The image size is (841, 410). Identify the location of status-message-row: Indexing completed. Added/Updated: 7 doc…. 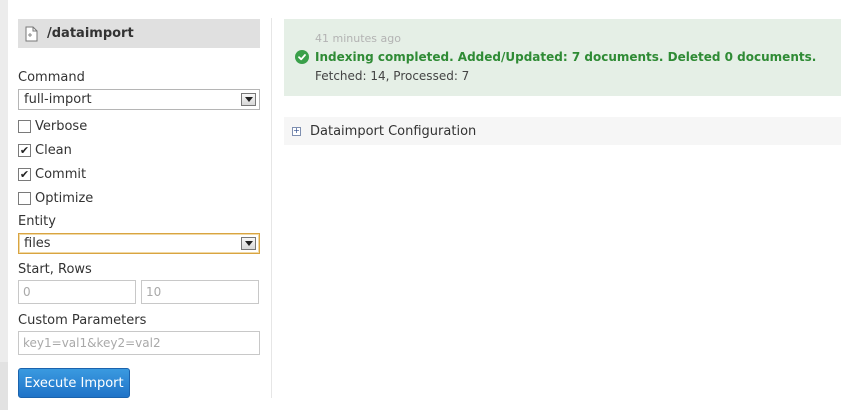
(555, 57).